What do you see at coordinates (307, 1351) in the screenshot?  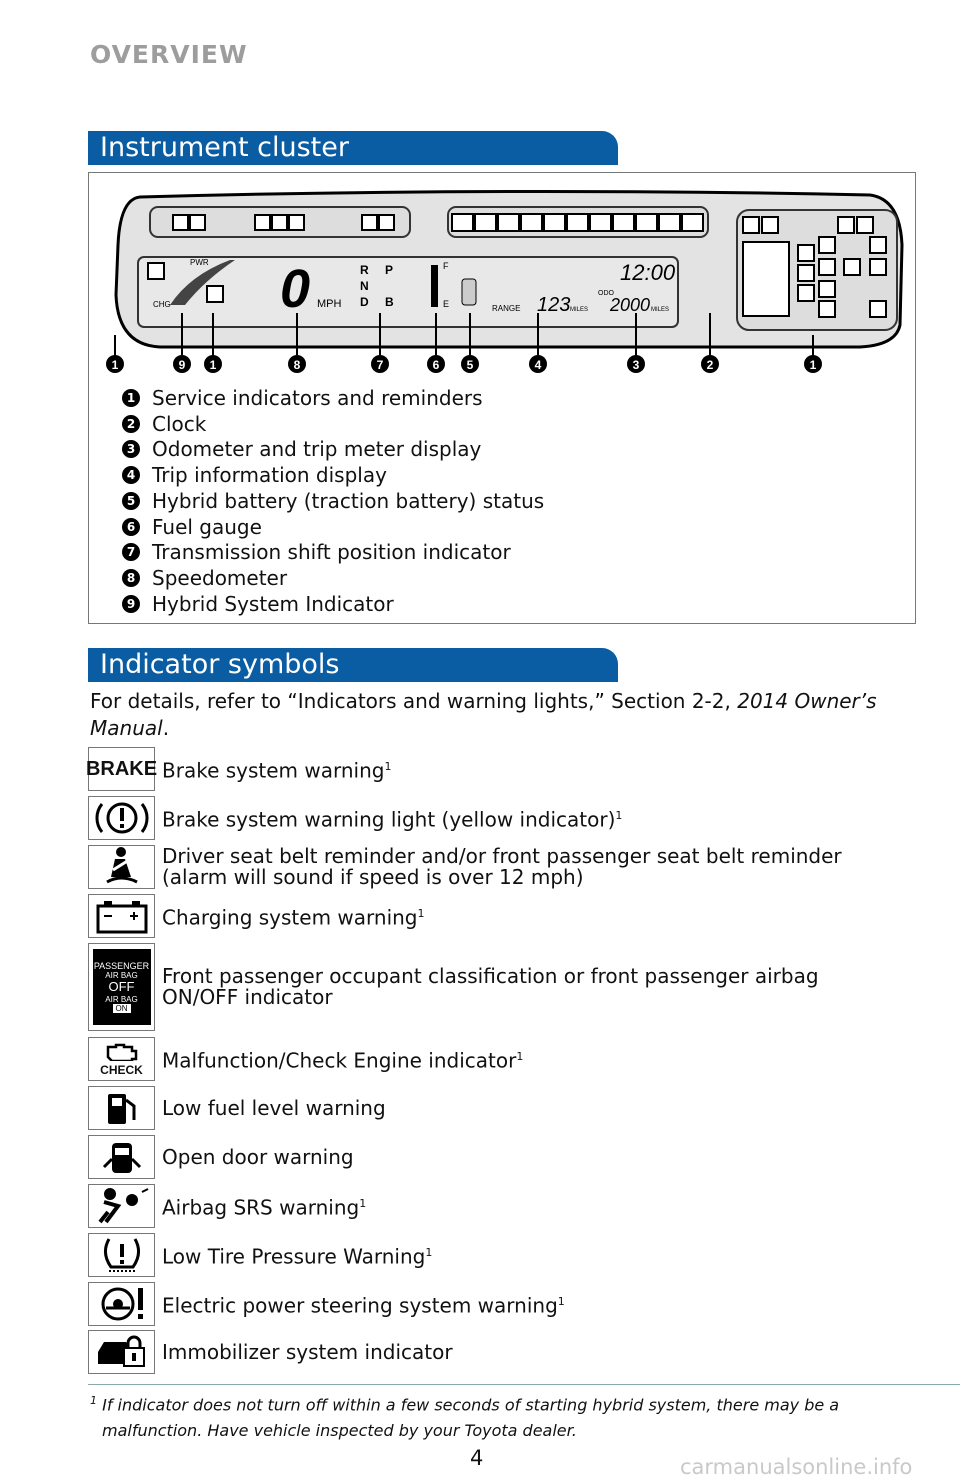 I see `indicator-description: Immobilizer system indicator` at bounding box center [307, 1351].